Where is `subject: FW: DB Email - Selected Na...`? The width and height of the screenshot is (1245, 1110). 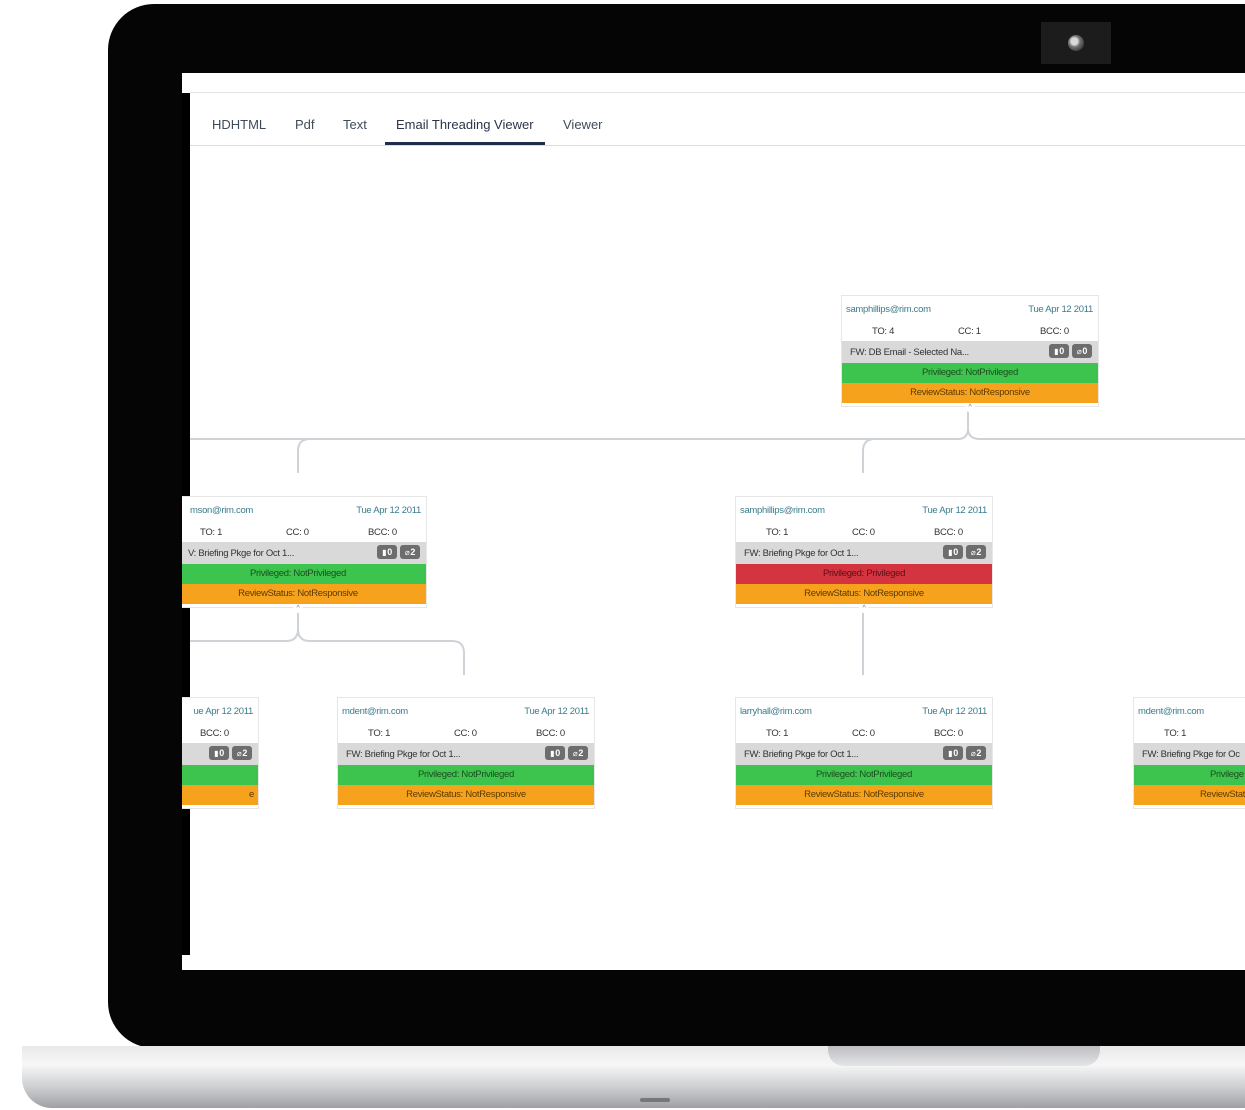 subject: FW: DB Email - Selected Na... is located at coordinates (909, 352).